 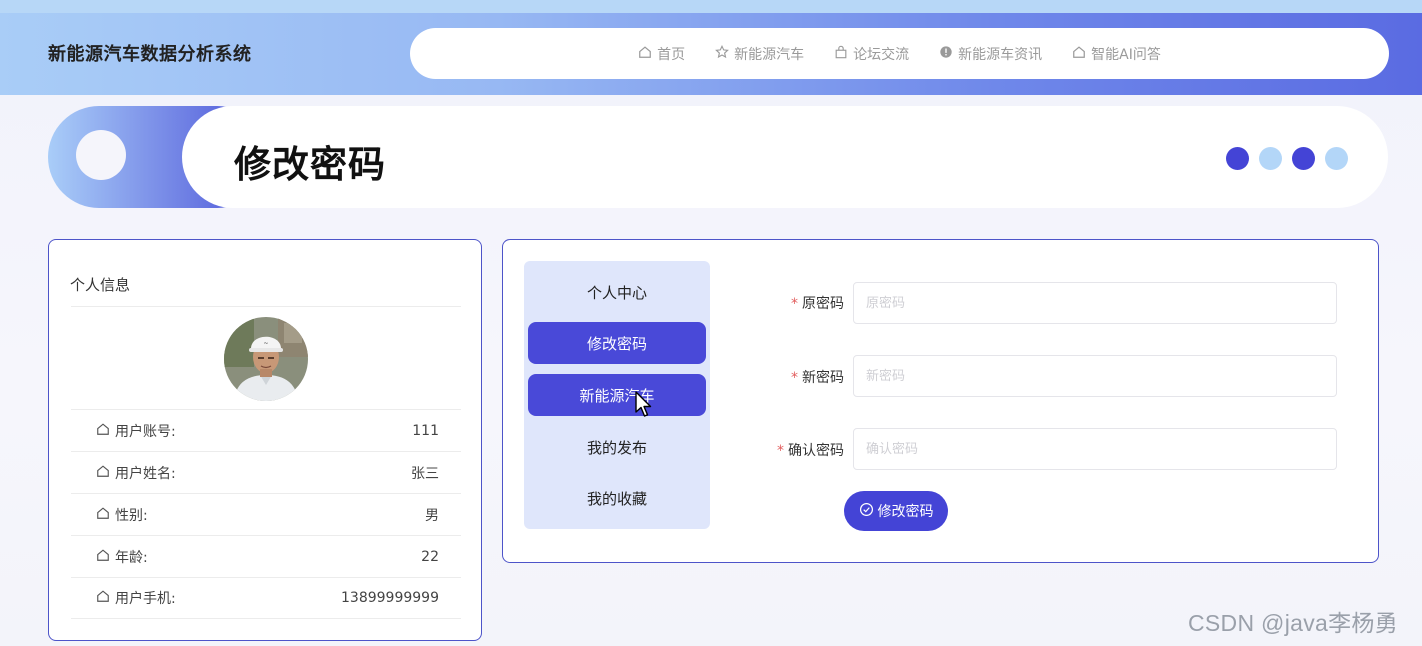 What do you see at coordinates (266, 359) in the screenshot?
I see `avatar: ~` at bounding box center [266, 359].